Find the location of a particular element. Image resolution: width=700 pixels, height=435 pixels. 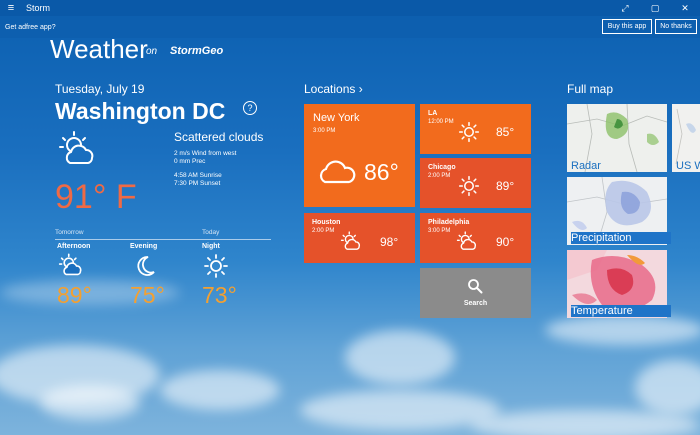

forecast-divider is located at coordinates (163, 239).